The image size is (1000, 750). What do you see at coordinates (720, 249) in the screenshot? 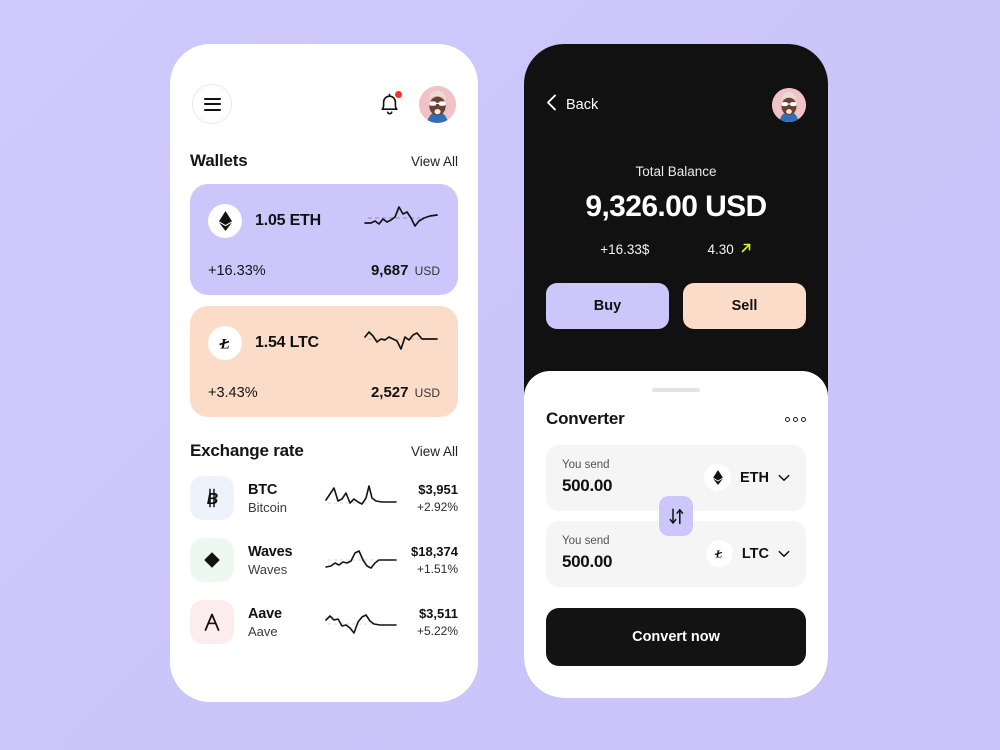
I see `balance-rate-value: 4.30` at bounding box center [720, 249].